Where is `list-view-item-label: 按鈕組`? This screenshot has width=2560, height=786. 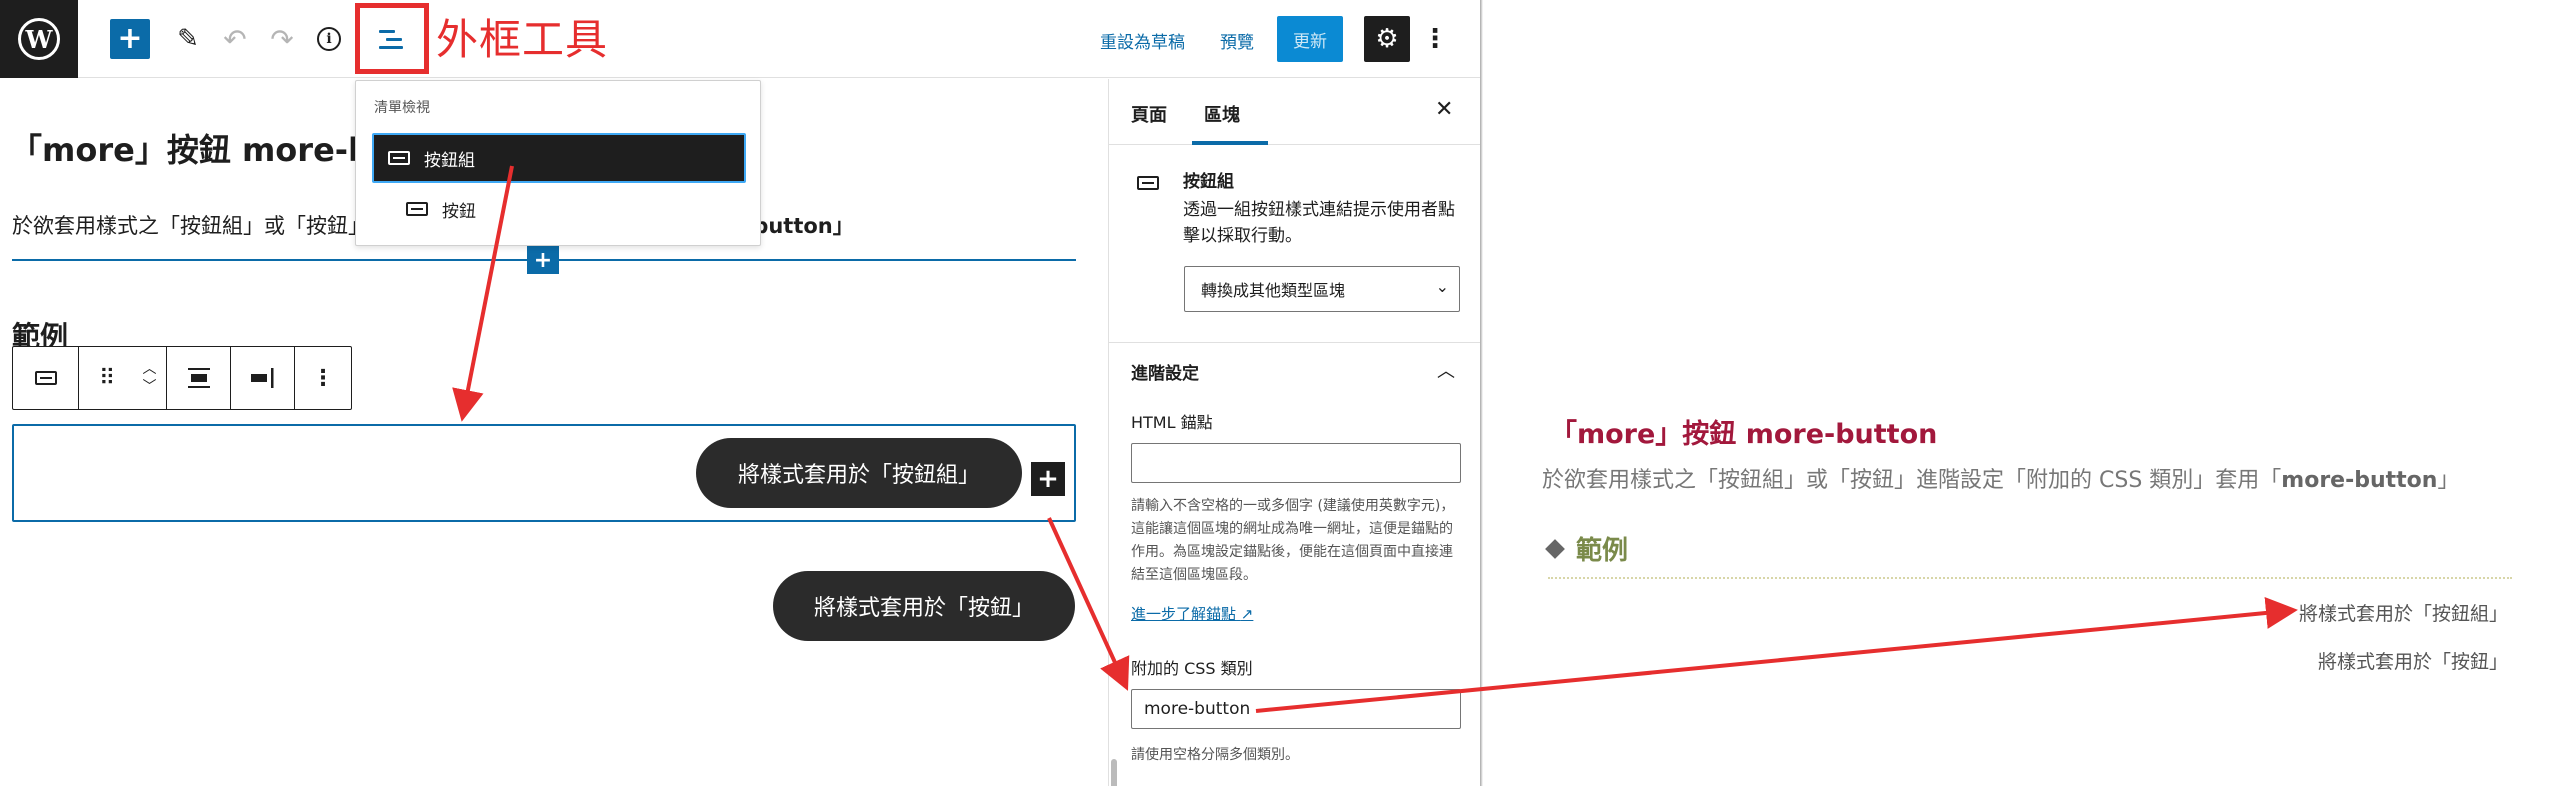
list-view-item-label: 按鈕組 is located at coordinates (449, 160).